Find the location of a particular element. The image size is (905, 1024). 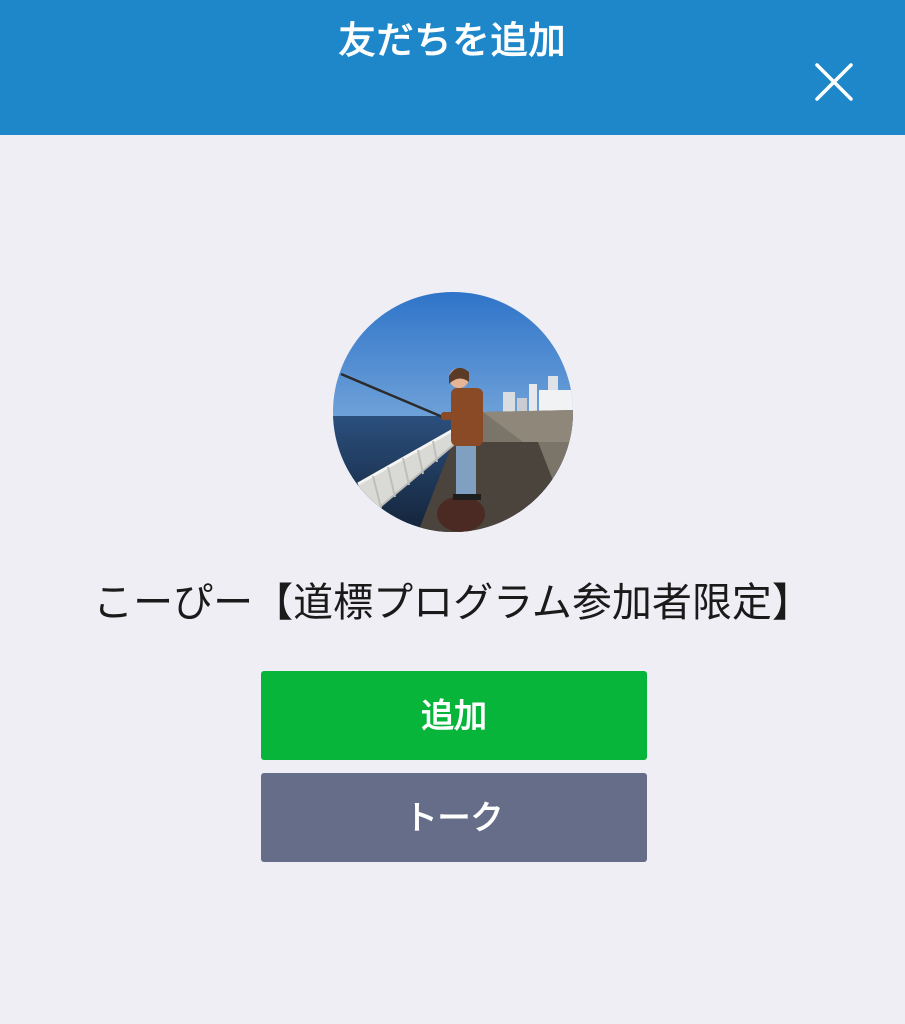

close-icon is located at coordinates (834, 82).